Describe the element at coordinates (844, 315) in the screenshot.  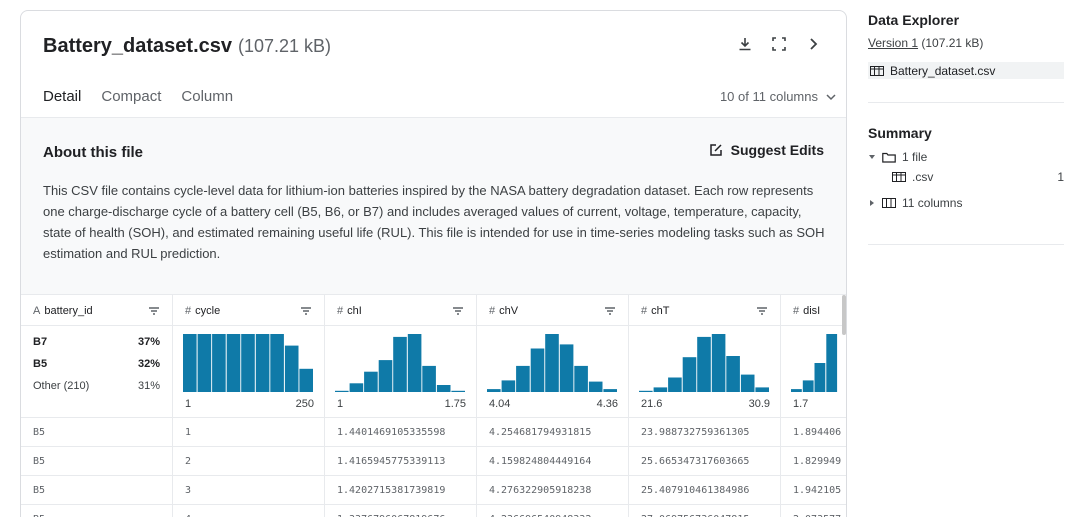
I see `vertical-scrollbar` at that location.